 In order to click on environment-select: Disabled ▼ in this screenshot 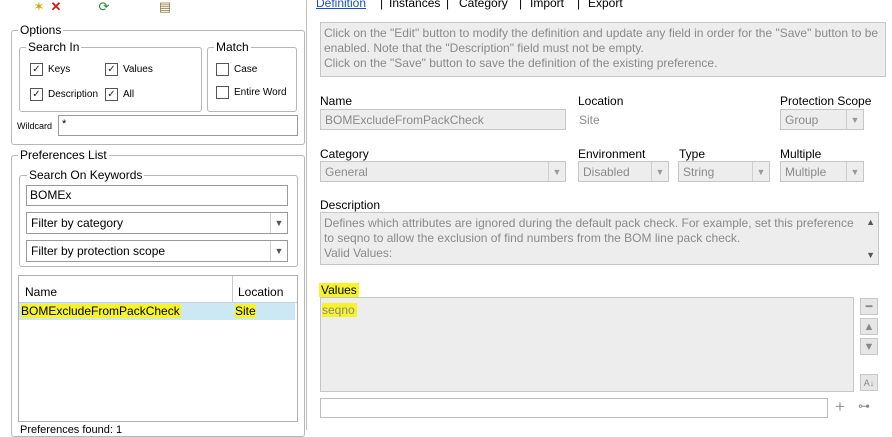, I will do `click(623, 171)`.